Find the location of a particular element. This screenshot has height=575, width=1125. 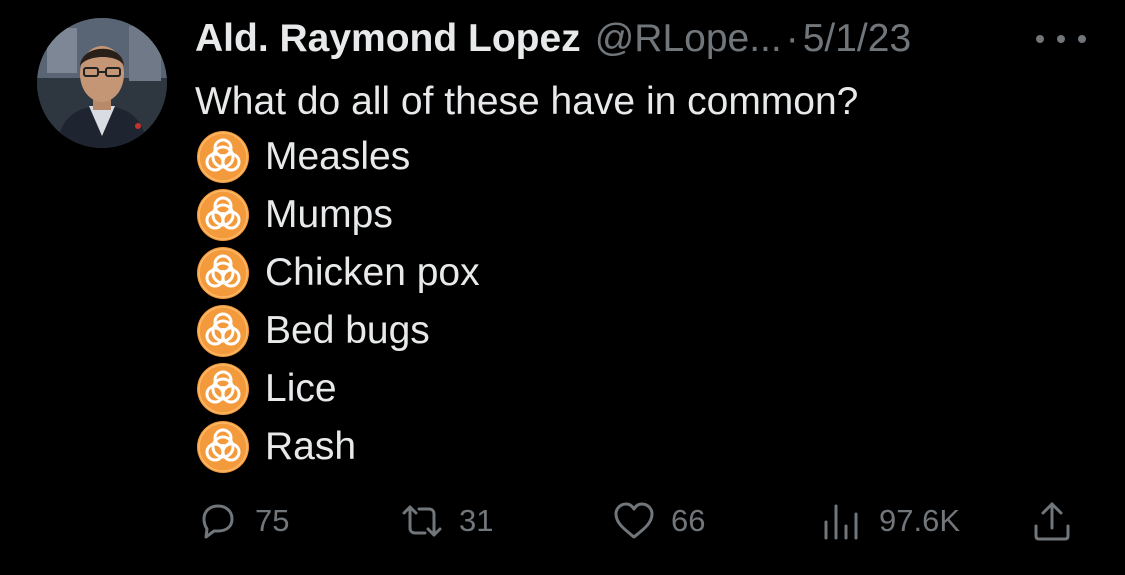

more-options-icon is located at coordinates (1061, 39).